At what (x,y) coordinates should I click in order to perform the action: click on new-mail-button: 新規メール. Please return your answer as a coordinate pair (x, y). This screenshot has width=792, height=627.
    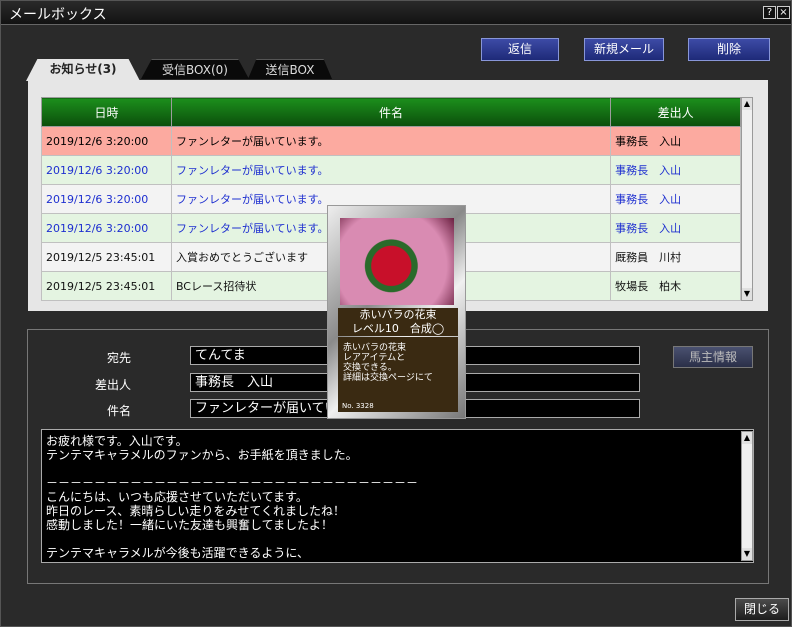
    Looking at the image, I should click on (624, 49).